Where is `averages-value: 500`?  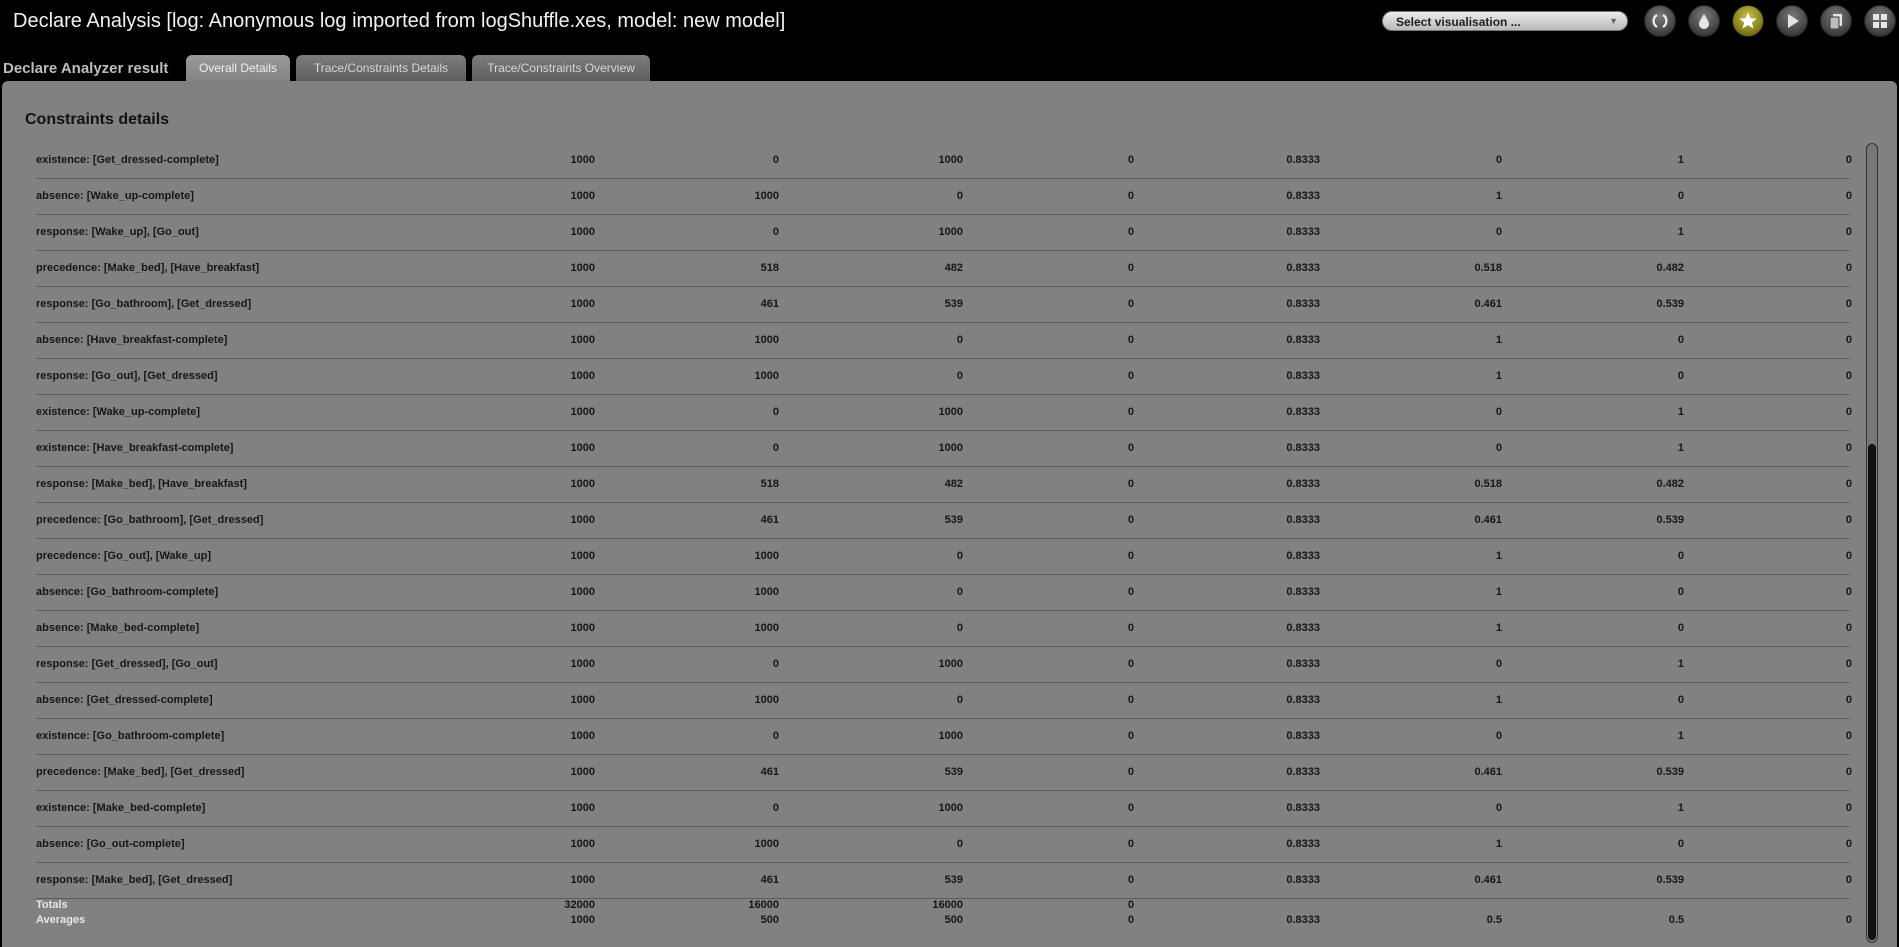
averages-value: 500 is located at coordinates (769, 920).